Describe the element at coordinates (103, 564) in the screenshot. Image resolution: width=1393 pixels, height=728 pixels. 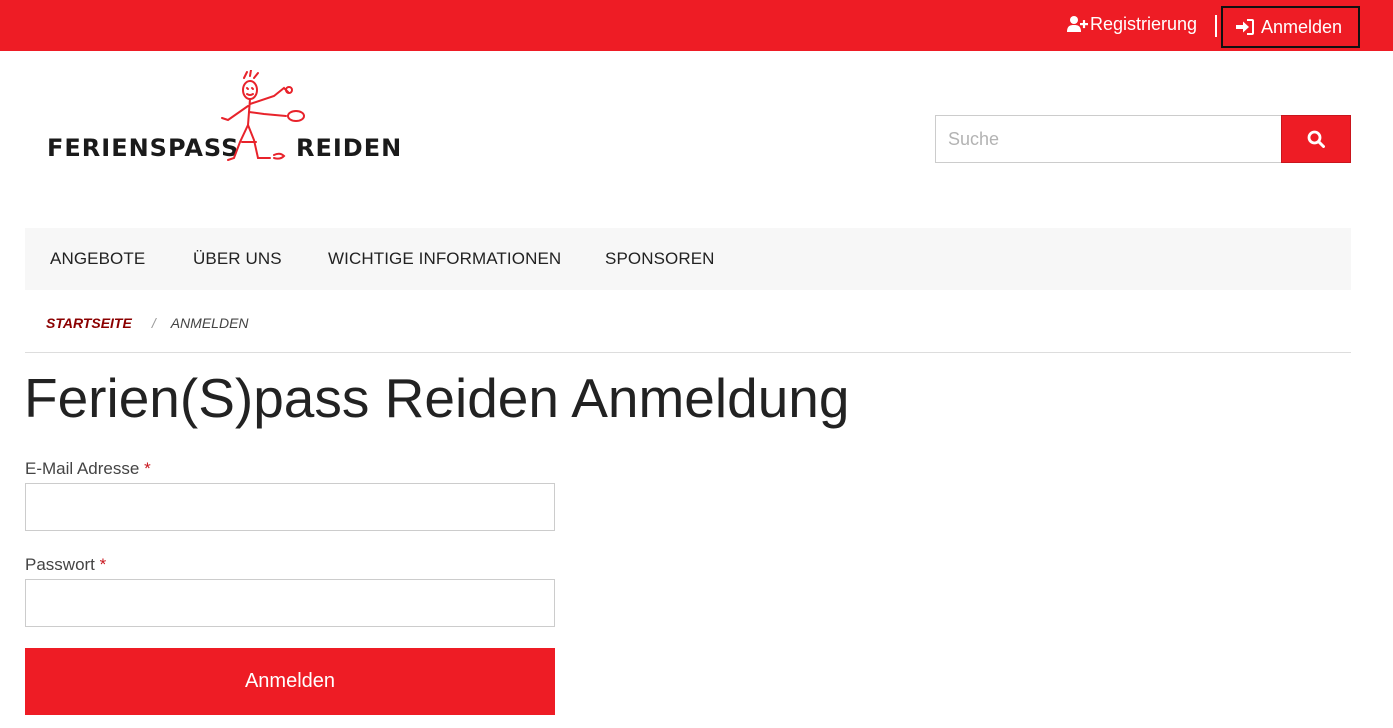
I see `password-required-marker: *` at that location.